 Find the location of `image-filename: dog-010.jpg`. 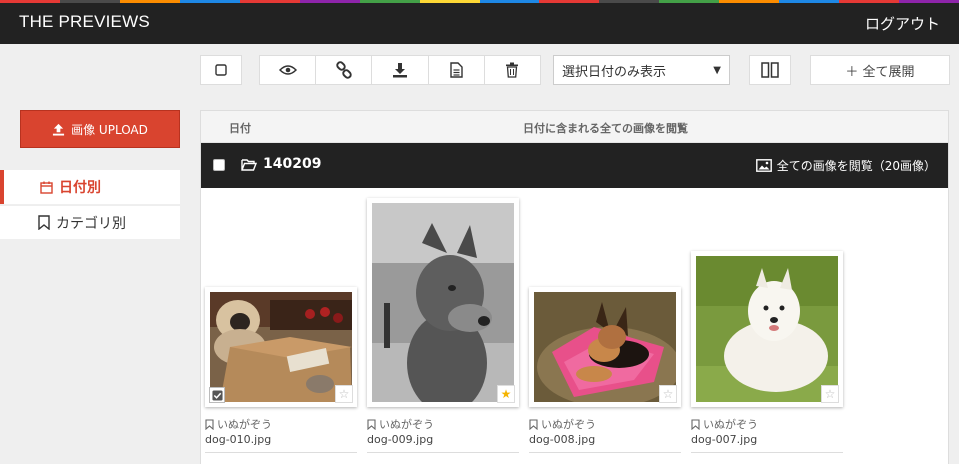

image-filename: dog-010.jpg is located at coordinates (238, 439).